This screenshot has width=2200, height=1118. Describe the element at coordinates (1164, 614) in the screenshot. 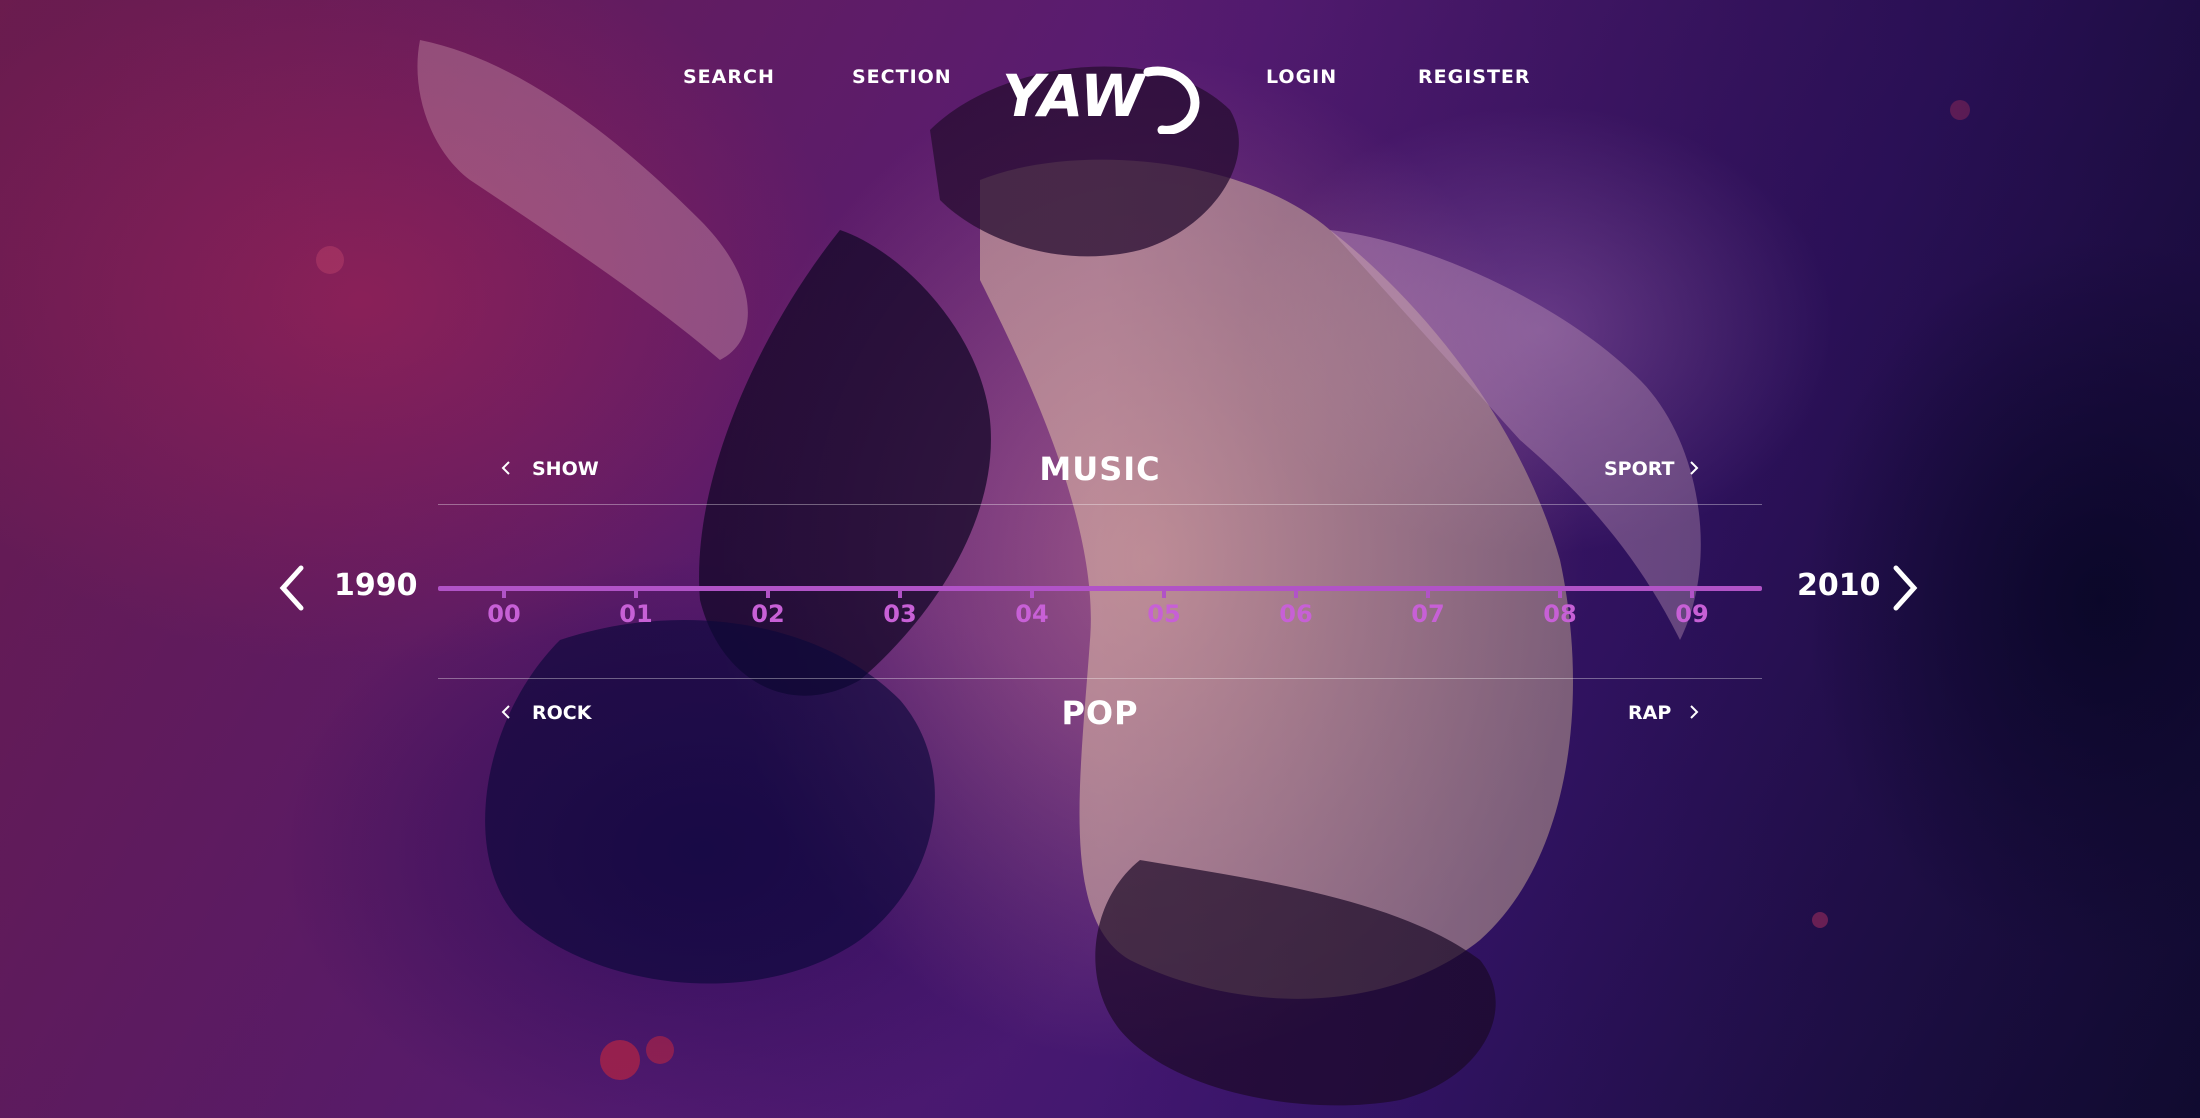

I see `timeline-tick-label: 05` at that location.